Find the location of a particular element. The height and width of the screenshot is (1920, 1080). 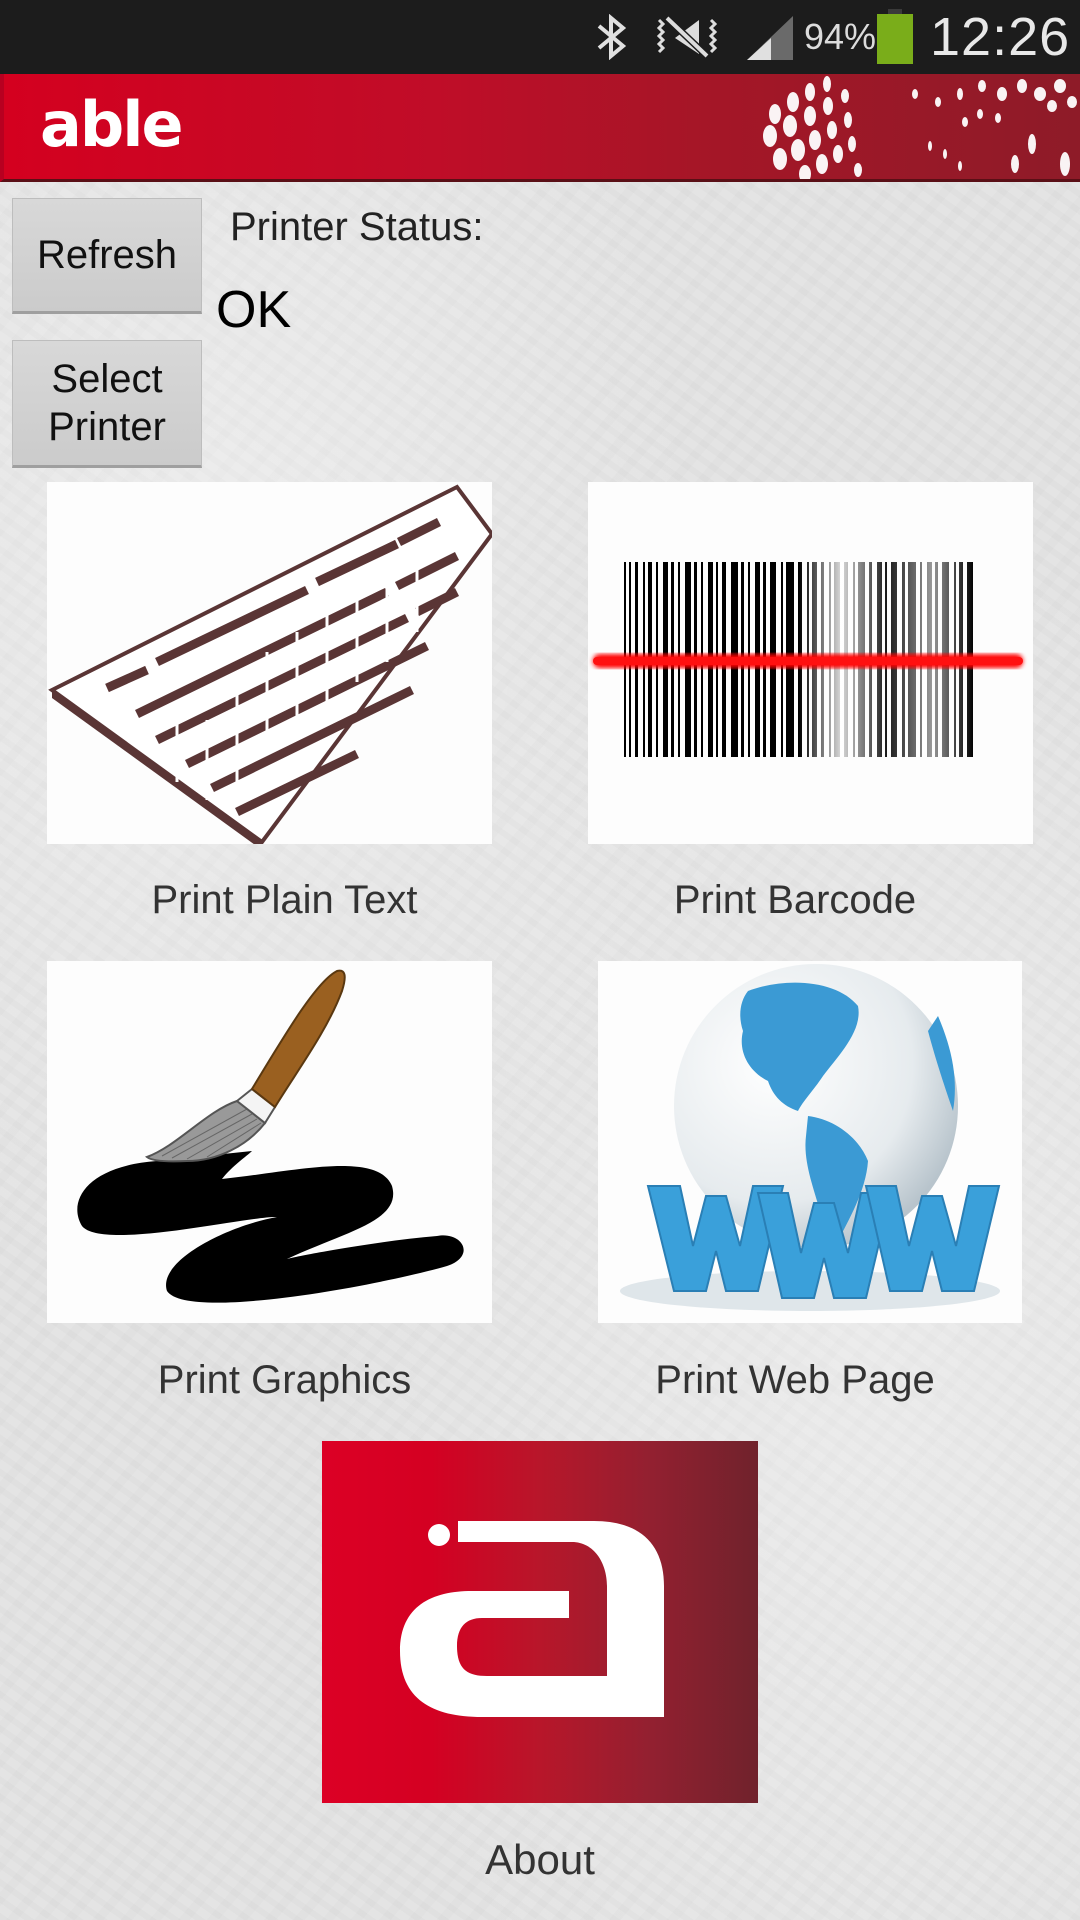

select-printer-button-label: Select Printer is located at coordinates (107, 403).